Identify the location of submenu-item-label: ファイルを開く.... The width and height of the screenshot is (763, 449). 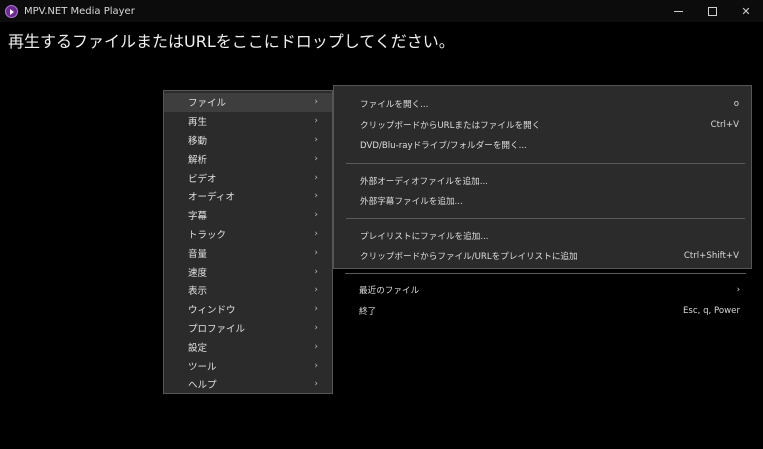
(394, 105).